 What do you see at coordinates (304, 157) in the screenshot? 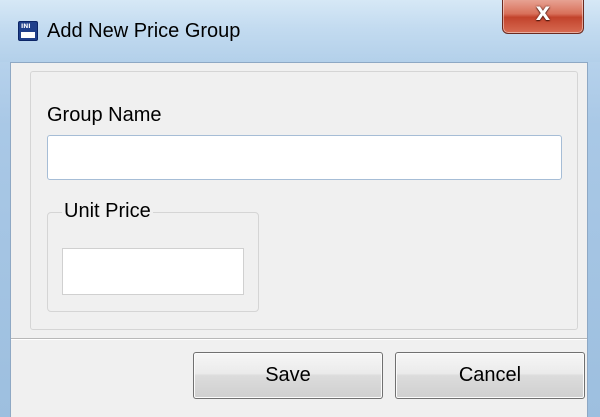
I see `group-name-input` at bounding box center [304, 157].